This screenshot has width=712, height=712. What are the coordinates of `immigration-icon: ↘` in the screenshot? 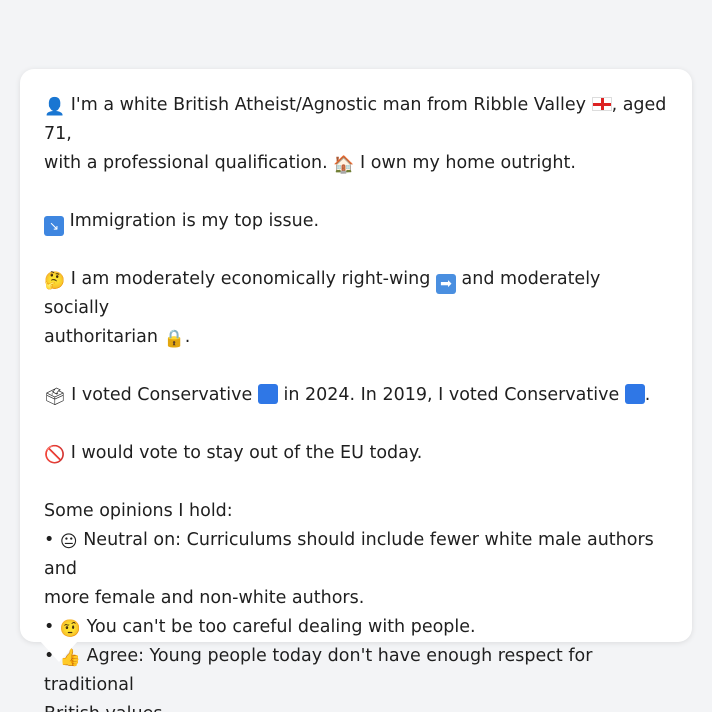 It's located at (54, 226).